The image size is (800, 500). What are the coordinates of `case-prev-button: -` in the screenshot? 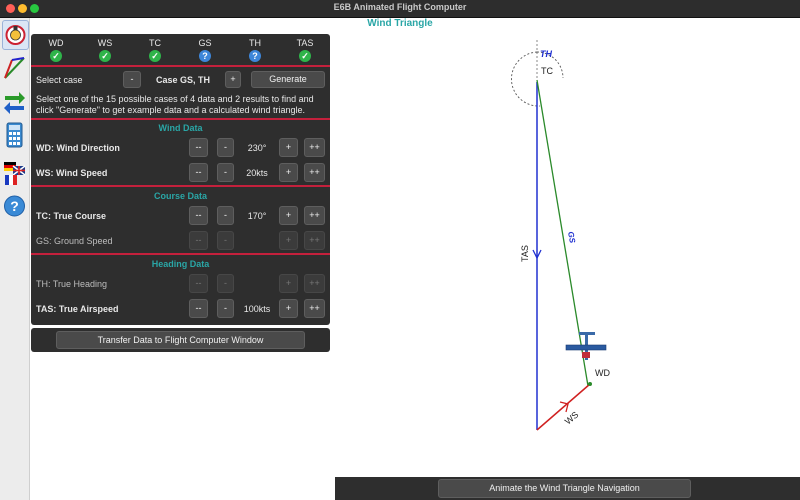 It's located at (132, 79).